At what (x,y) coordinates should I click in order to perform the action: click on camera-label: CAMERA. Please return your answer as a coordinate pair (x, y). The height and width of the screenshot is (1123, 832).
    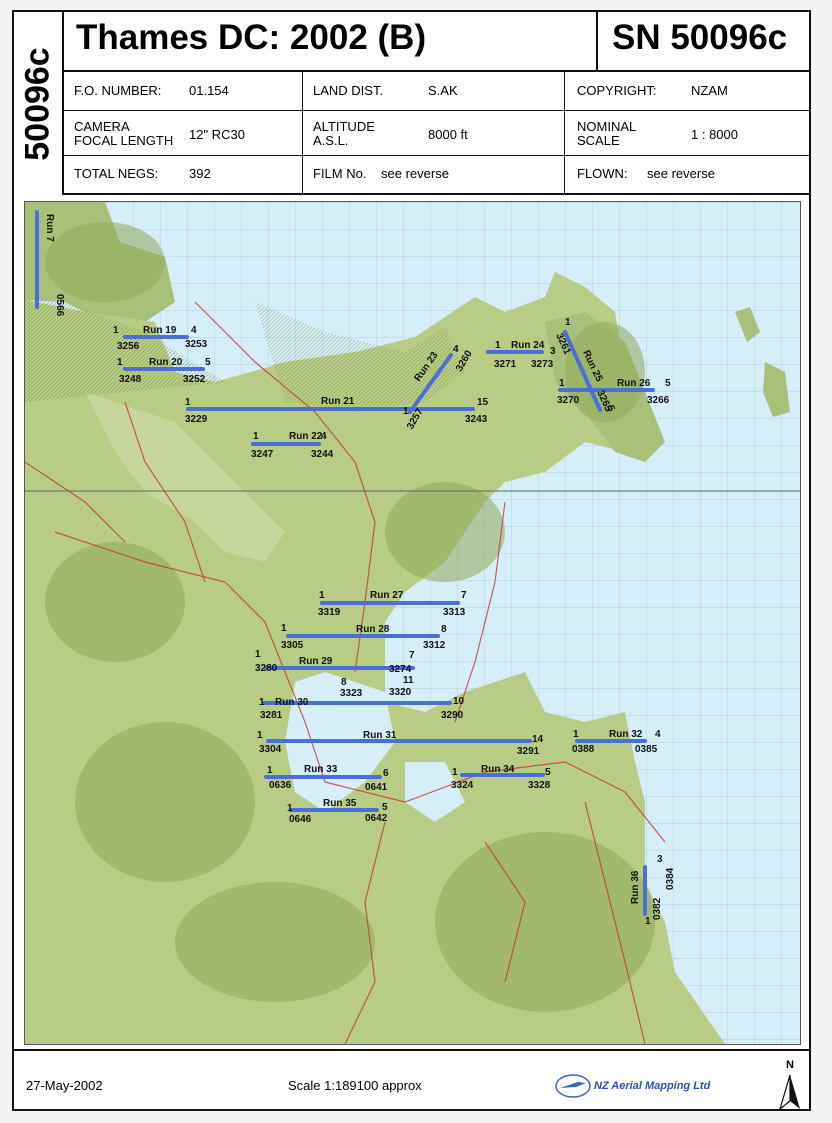
    Looking at the image, I should click on (102, 126).